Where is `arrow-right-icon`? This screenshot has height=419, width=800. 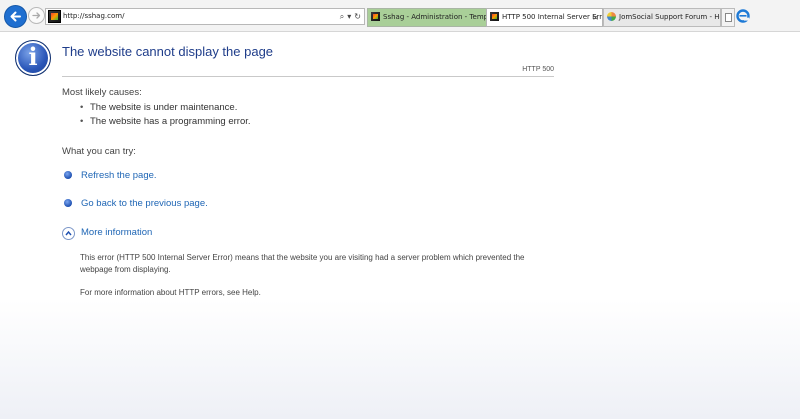
arrow-right-icon is located at coordinates (36, 15).